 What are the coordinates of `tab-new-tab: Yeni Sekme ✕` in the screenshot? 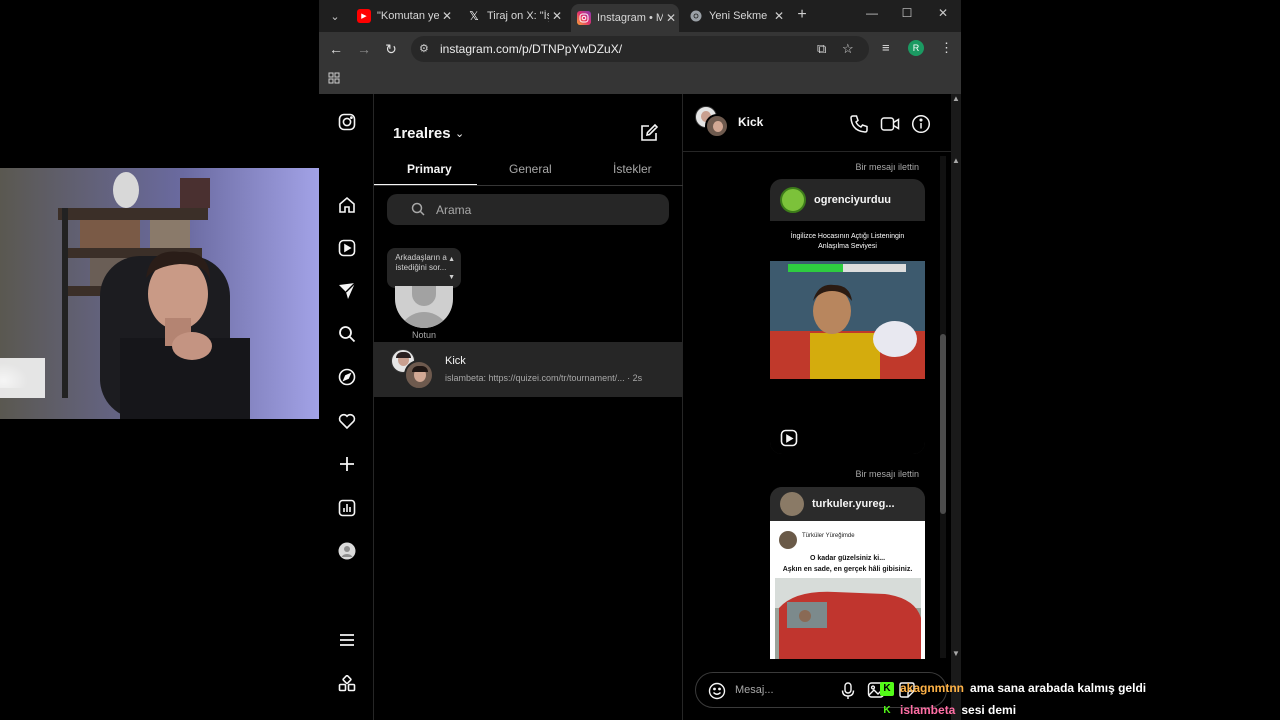 It's located at (735, 16).